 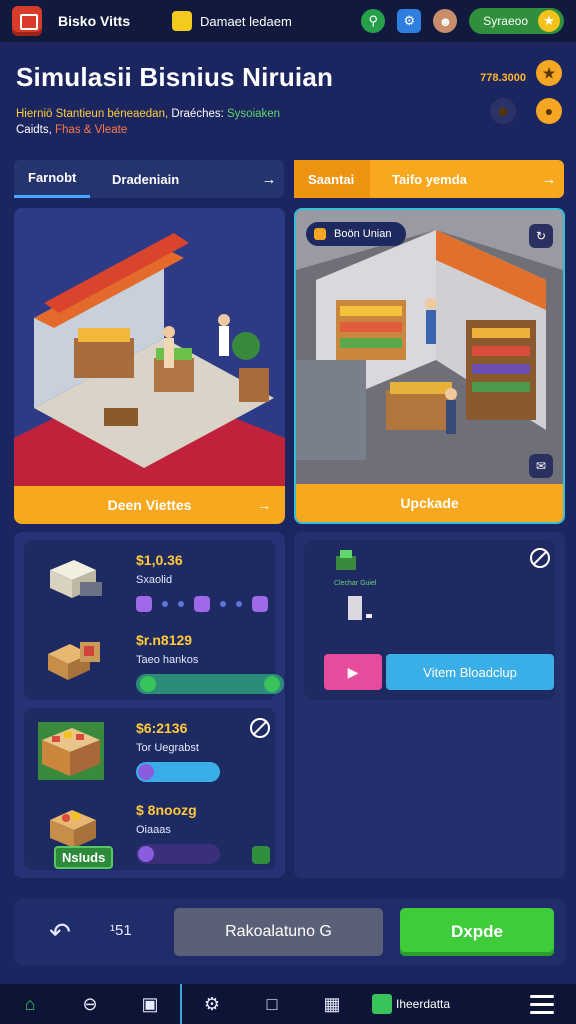 I want to click on search-icon: ⚲, so click(x=373, y=21).